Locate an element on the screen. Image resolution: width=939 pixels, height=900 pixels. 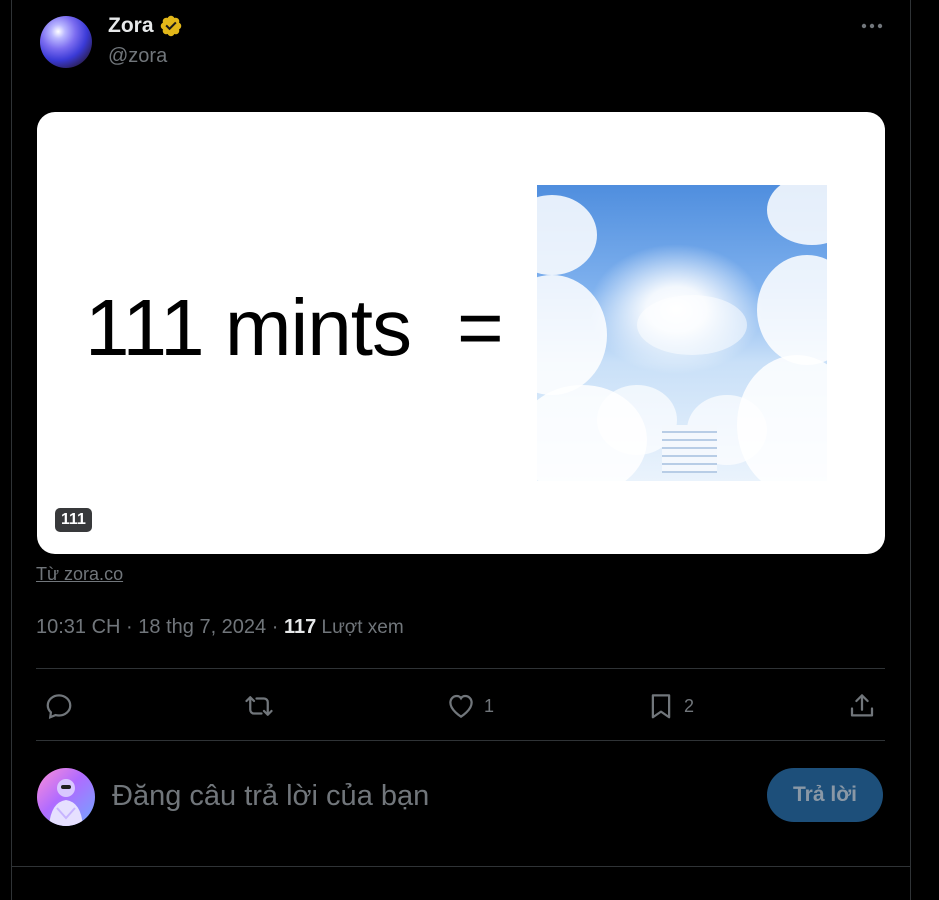
bookmark-count: 2 is located at coordinates (689, 705).